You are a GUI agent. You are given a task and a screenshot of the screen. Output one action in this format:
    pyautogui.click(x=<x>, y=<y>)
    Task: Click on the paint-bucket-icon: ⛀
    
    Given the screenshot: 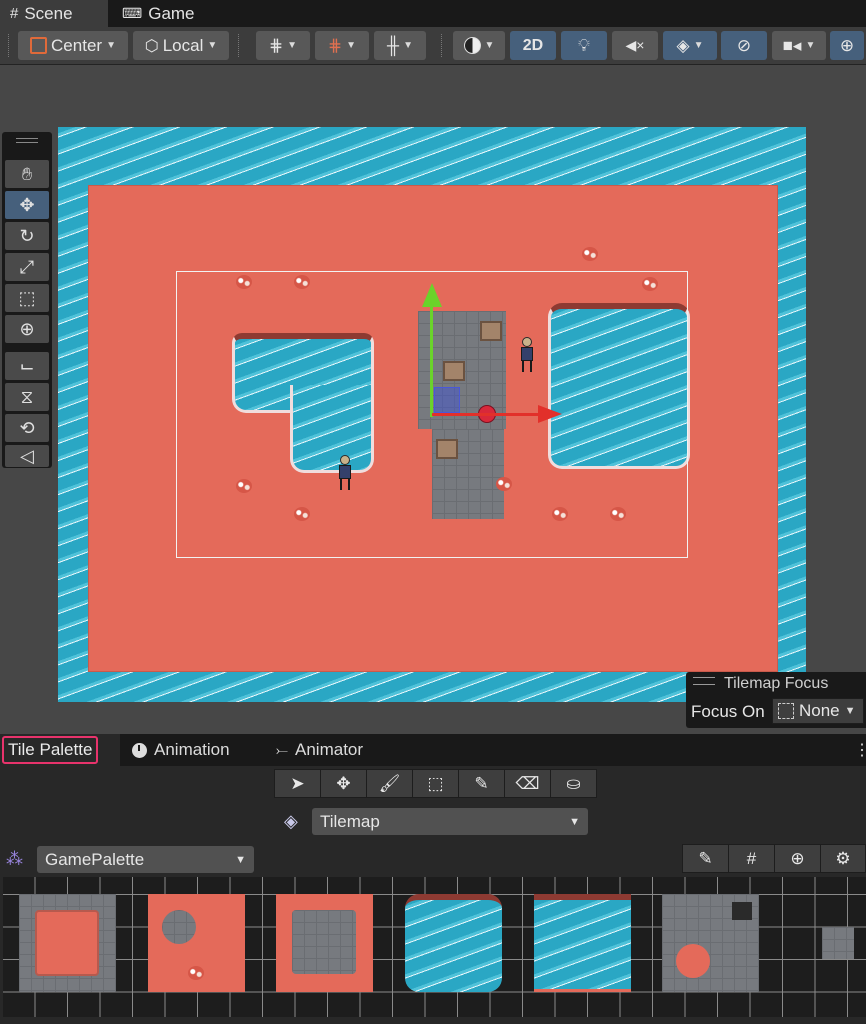 What is the action you would take?
    pyautogui.click(x=573, y=783)
    